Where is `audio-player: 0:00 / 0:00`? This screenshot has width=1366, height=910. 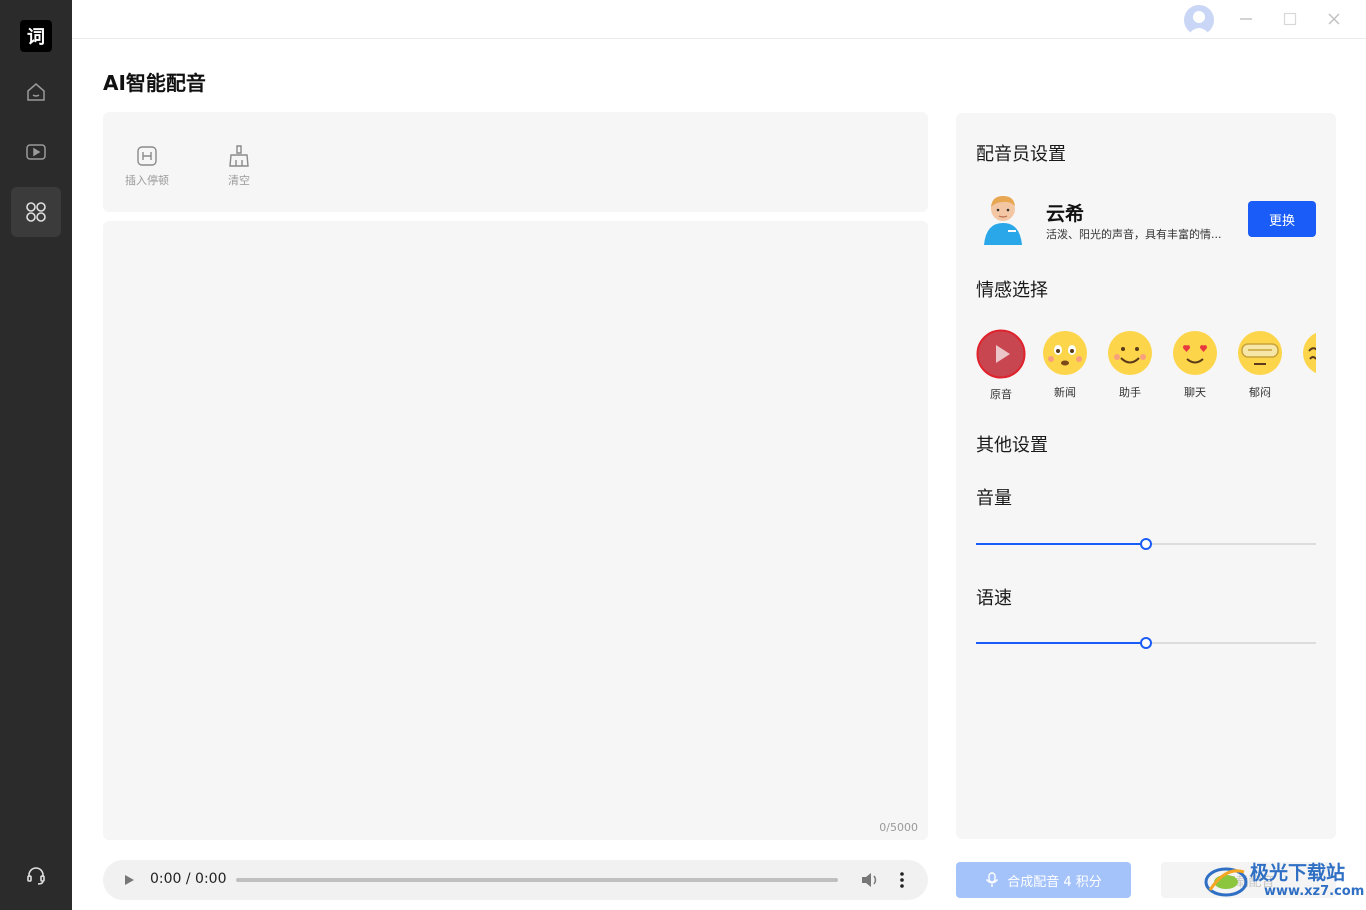
audio-player: 0:00 / 0:00 is located at coordinates (515, 880).